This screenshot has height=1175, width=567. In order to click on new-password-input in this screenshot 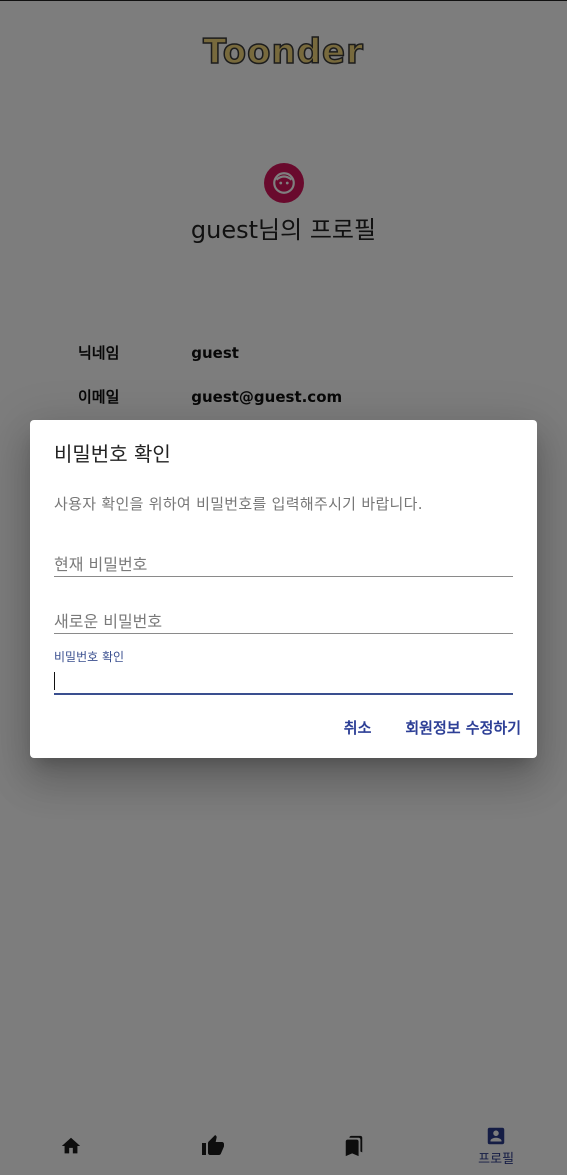, I will do `click(283, 621)`.